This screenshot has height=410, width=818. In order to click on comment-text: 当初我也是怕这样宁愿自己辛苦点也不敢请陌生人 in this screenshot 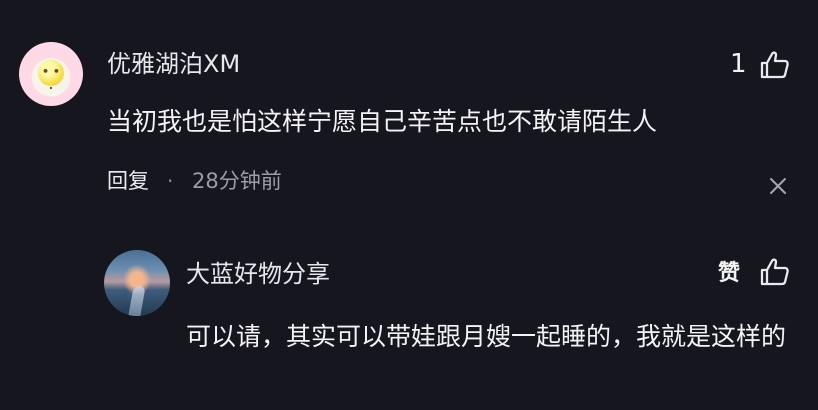, I will do `click(382, 121)`.